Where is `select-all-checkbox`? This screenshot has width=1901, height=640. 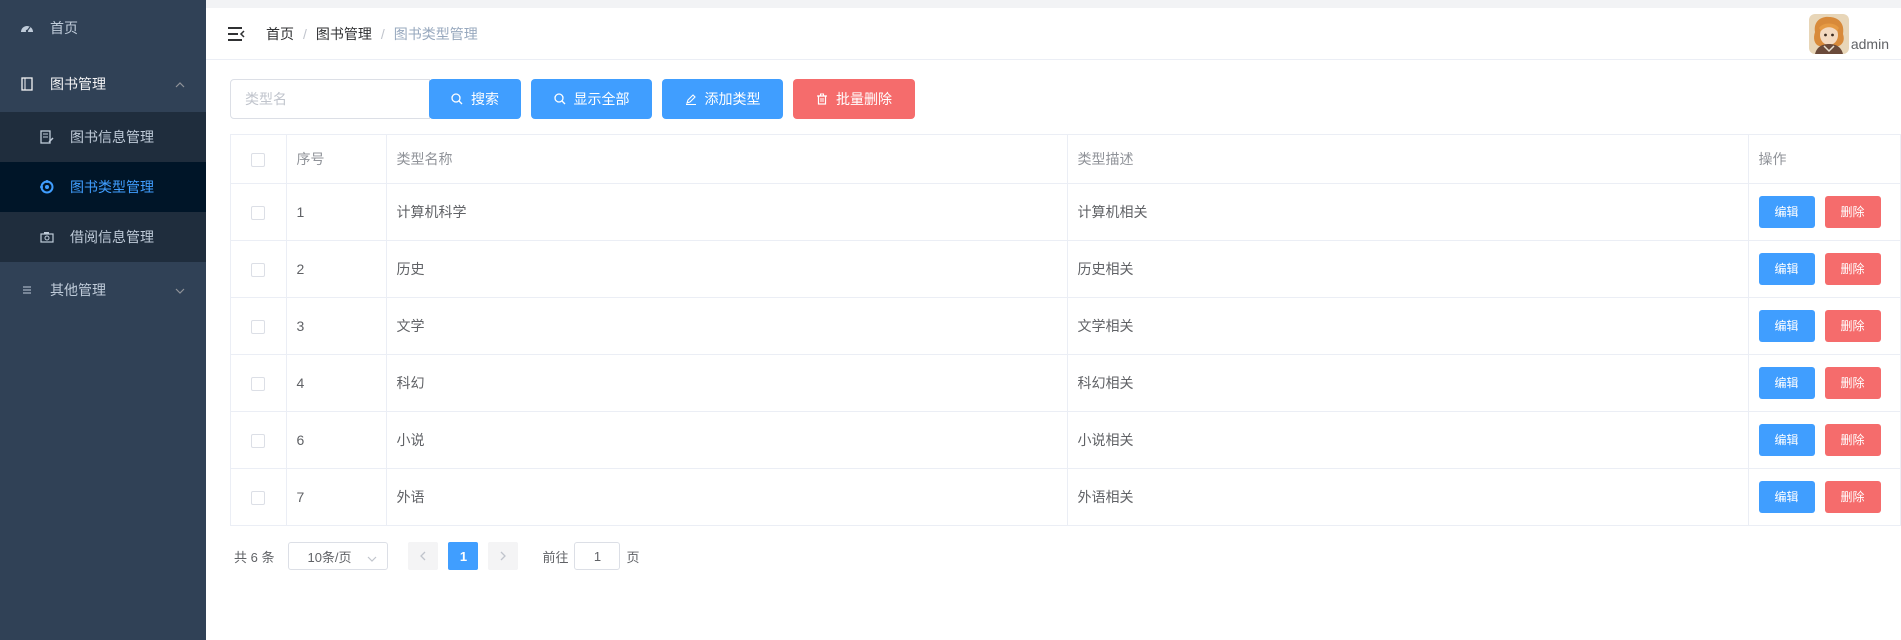 select-all-checkbox is located at coordinates (258, 159).